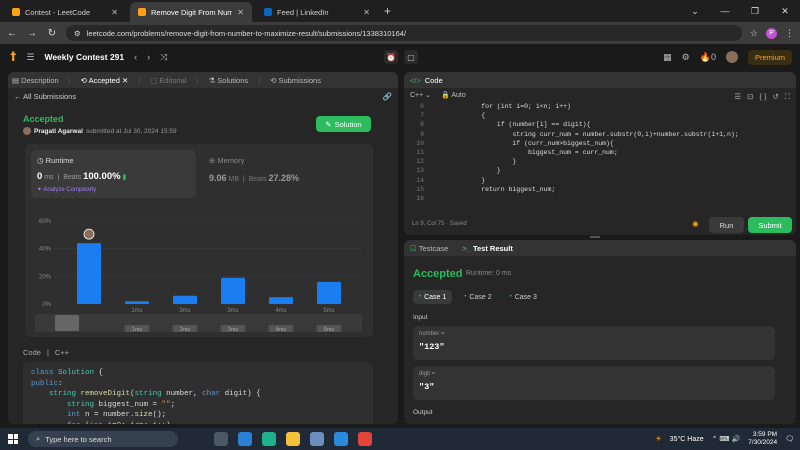 The width and height of the screenshot is (800, 450). What do you see at coordinates (775, 97) in the screenshot?
I see `reset-icon: ↺` at bounding box center [775, 97].